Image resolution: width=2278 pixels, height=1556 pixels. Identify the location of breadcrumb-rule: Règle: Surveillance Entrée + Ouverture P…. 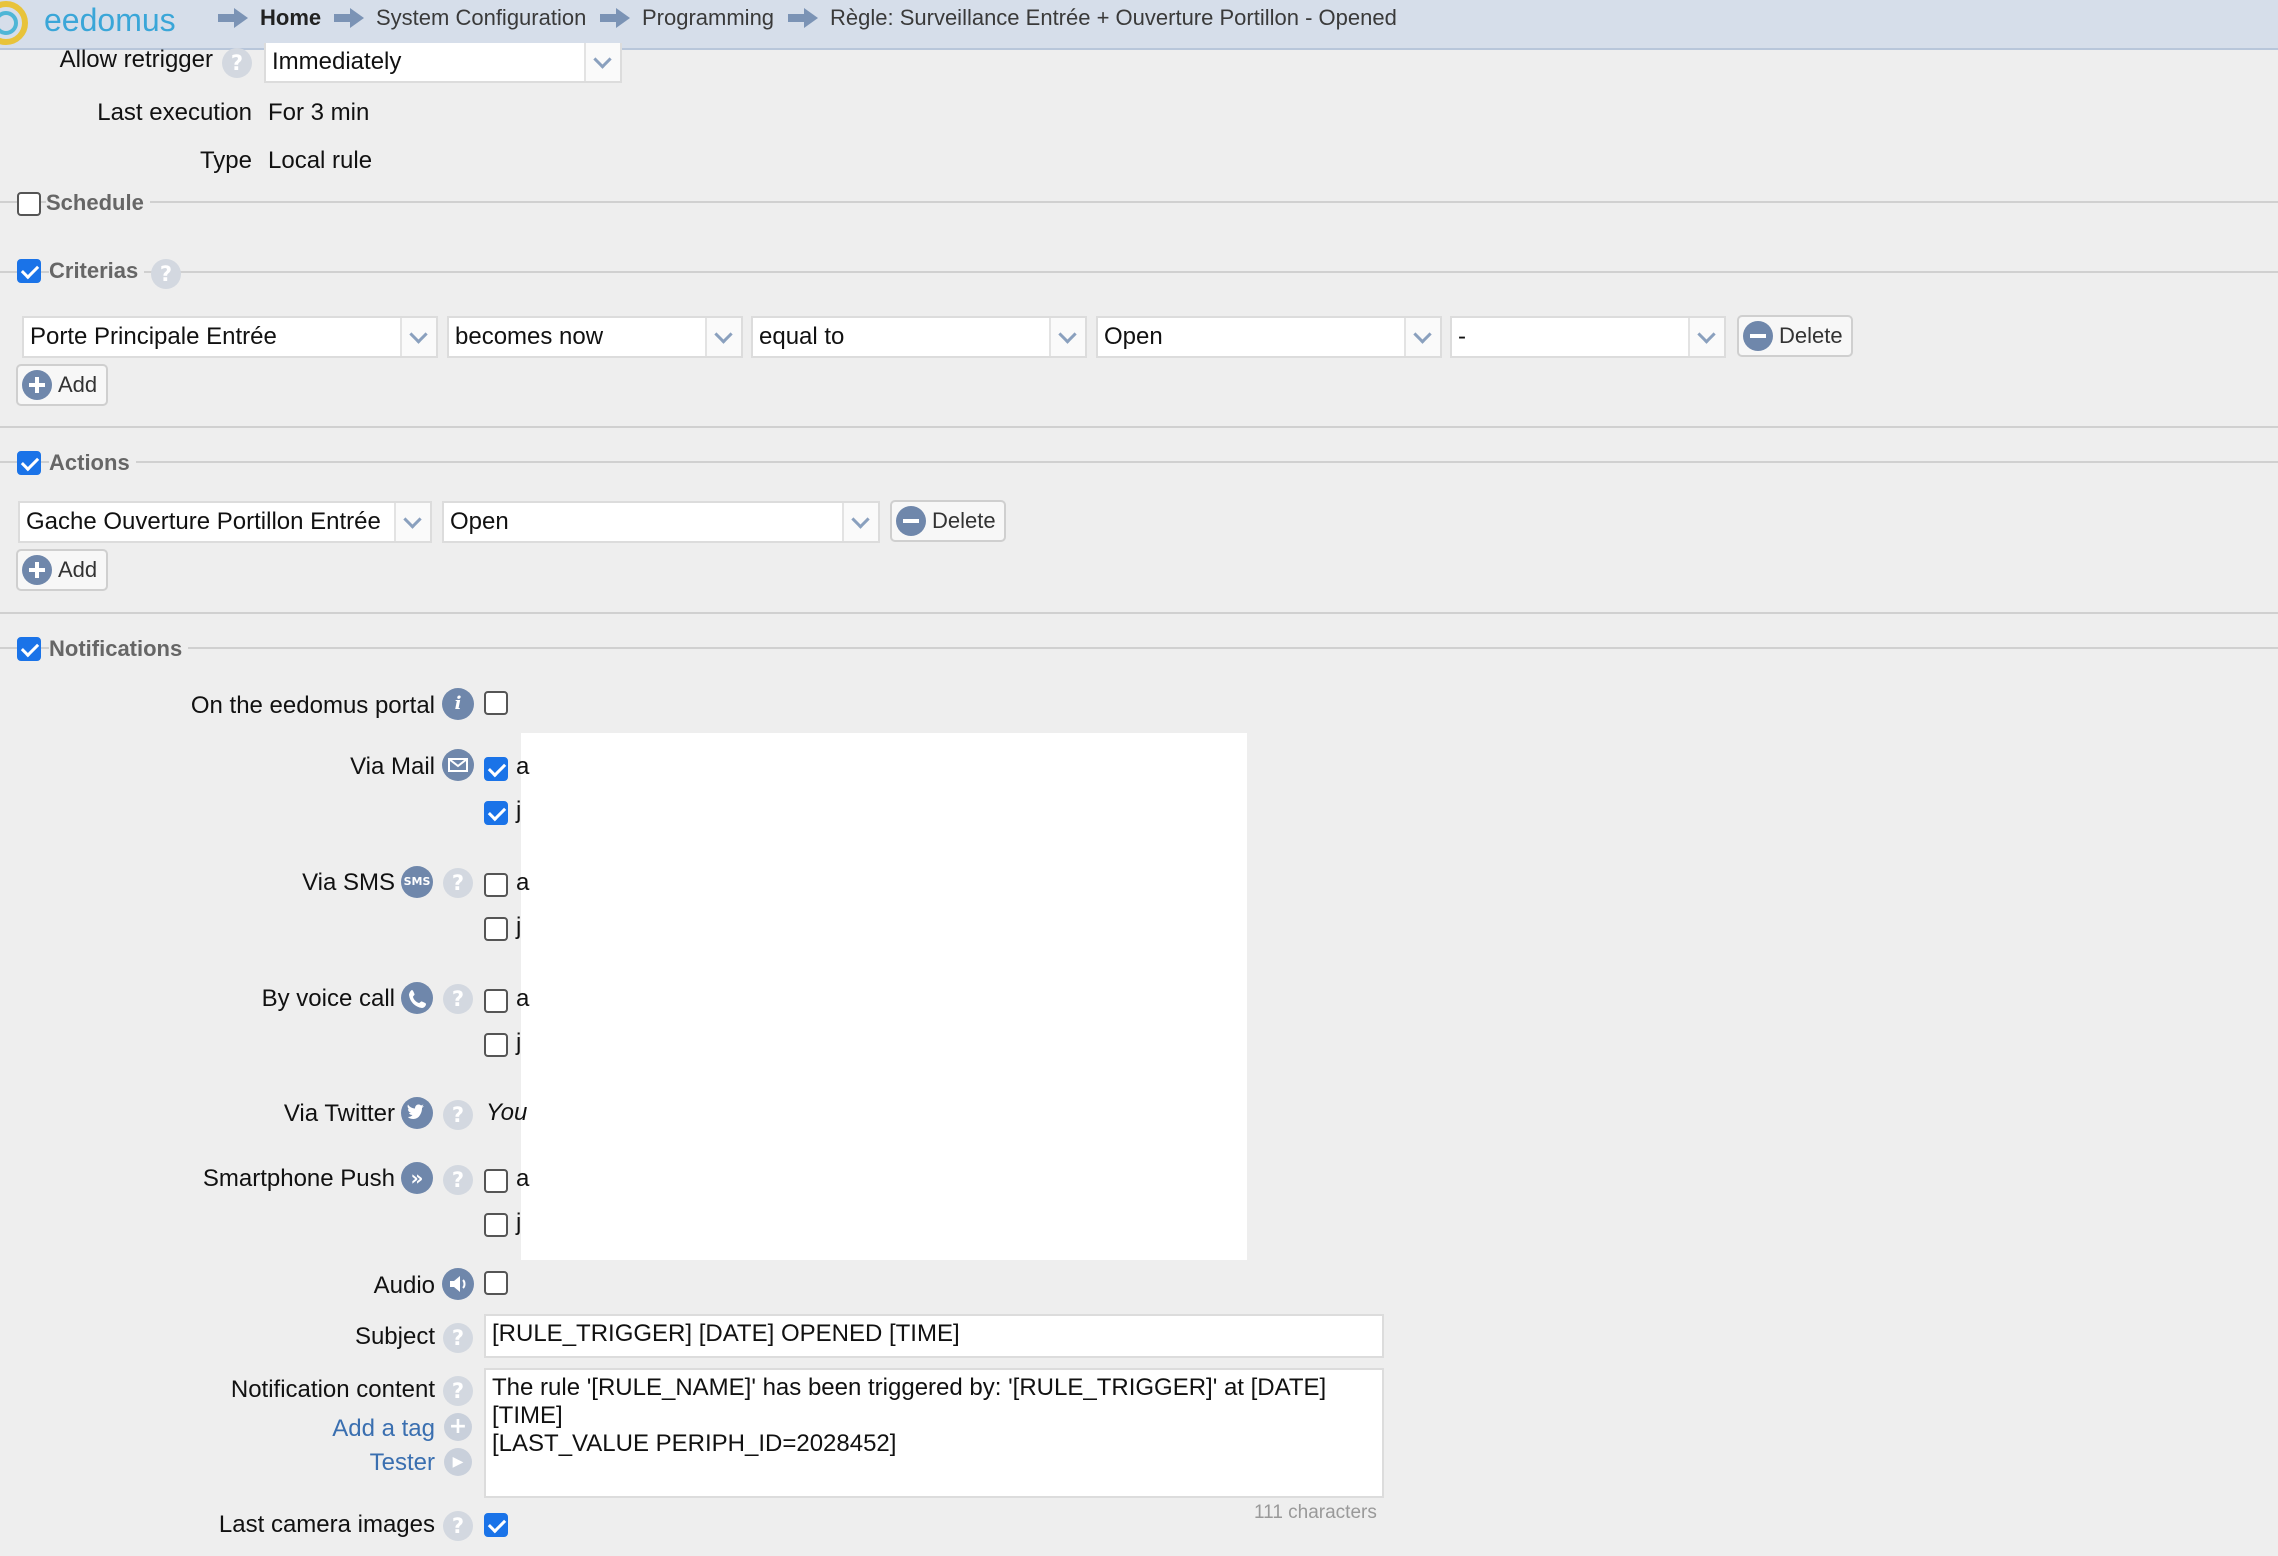
(1092, 18).